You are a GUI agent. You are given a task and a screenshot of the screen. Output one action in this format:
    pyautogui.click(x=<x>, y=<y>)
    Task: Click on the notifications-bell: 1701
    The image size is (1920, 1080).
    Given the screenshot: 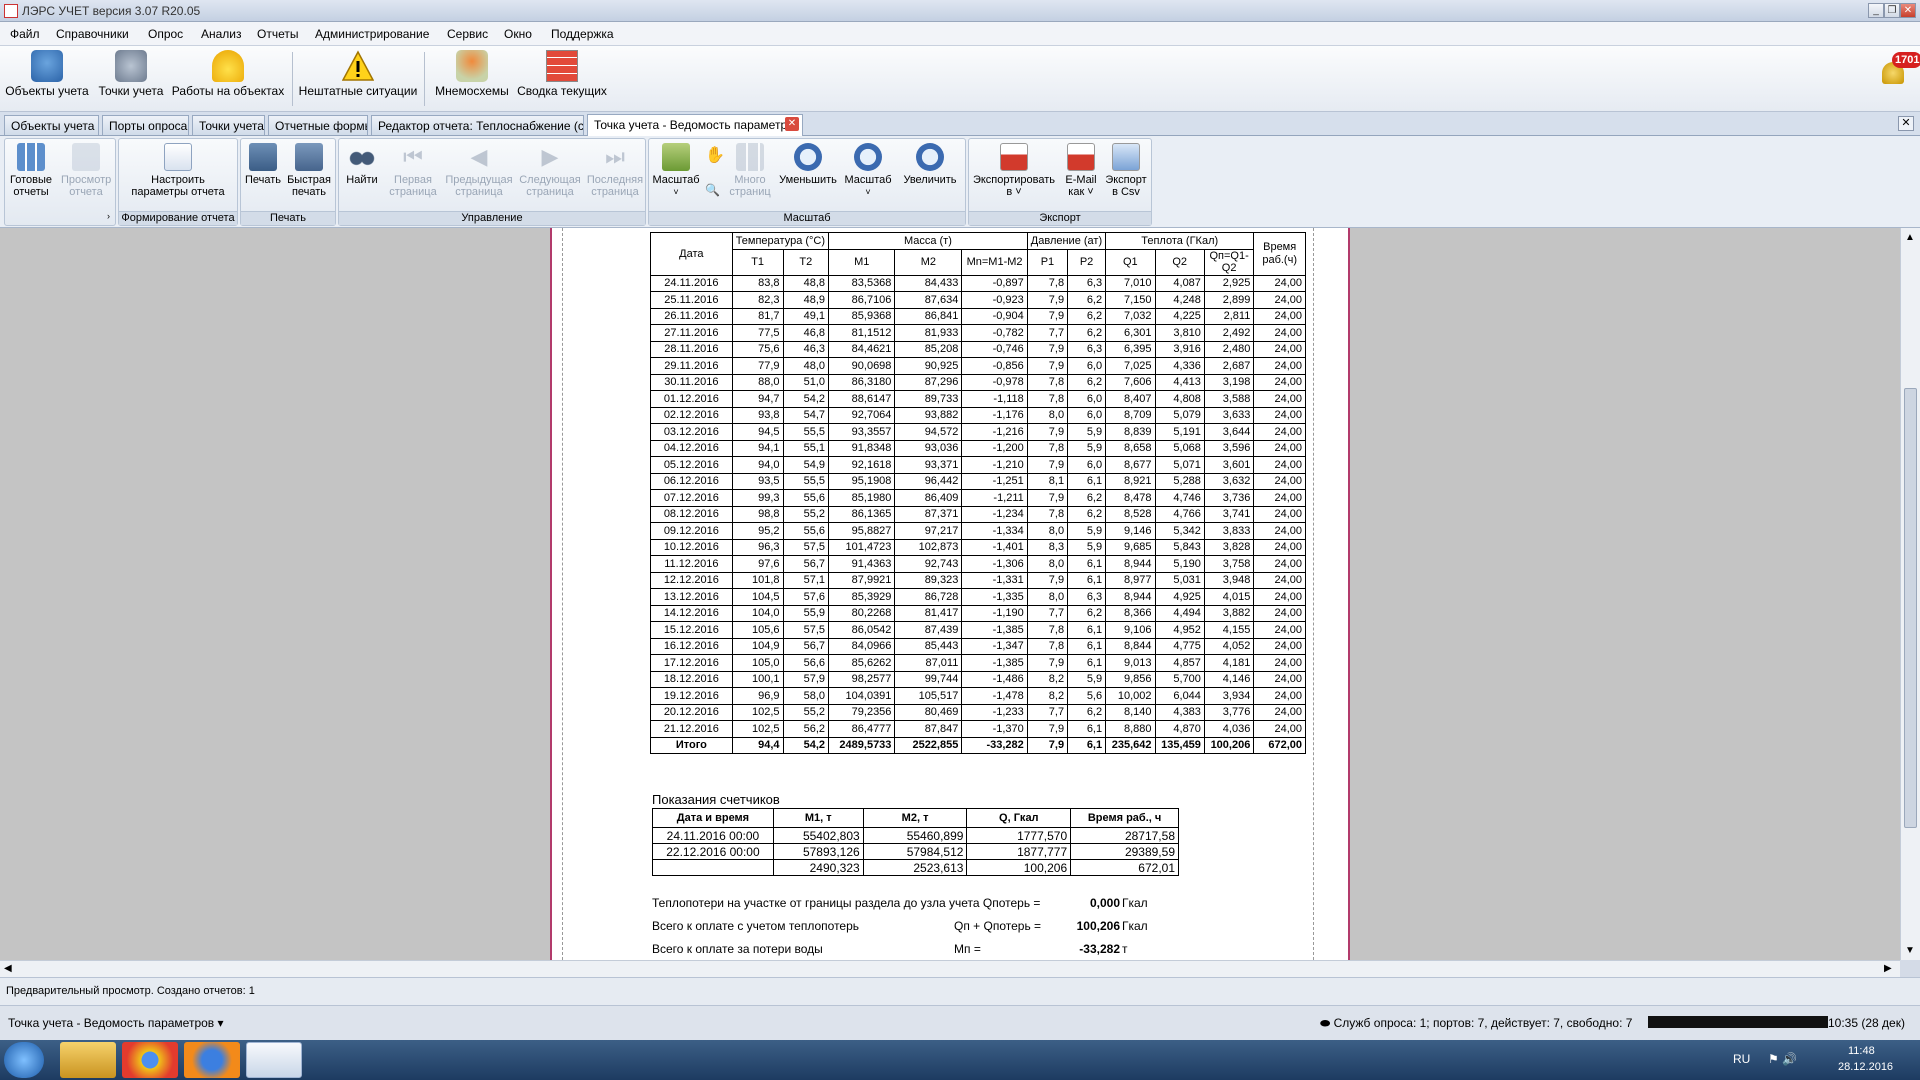 What is the action you would take?
    pyautogui.click(x=1900, y=69)
    